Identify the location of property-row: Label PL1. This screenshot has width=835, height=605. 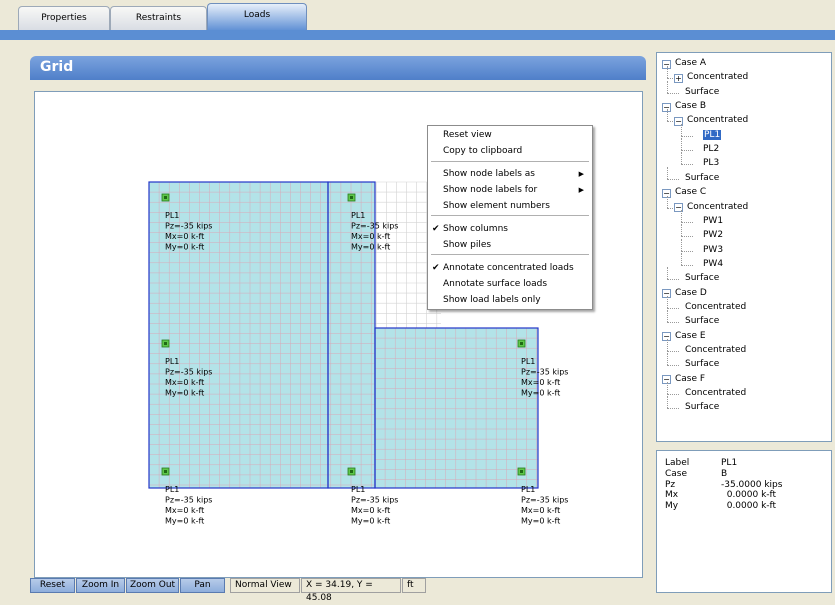
(745, 463).